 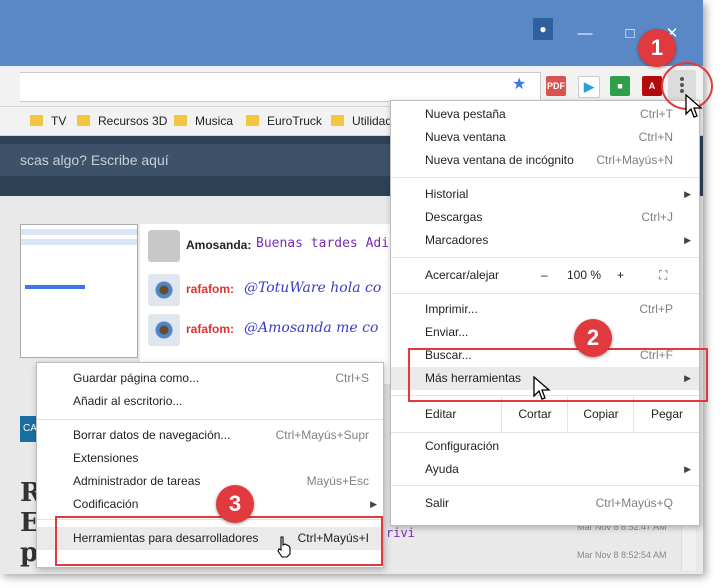 I want to click on menu-item-new-tab: Nueva pestaña Ctrl+T, so click(x=545, y=114).